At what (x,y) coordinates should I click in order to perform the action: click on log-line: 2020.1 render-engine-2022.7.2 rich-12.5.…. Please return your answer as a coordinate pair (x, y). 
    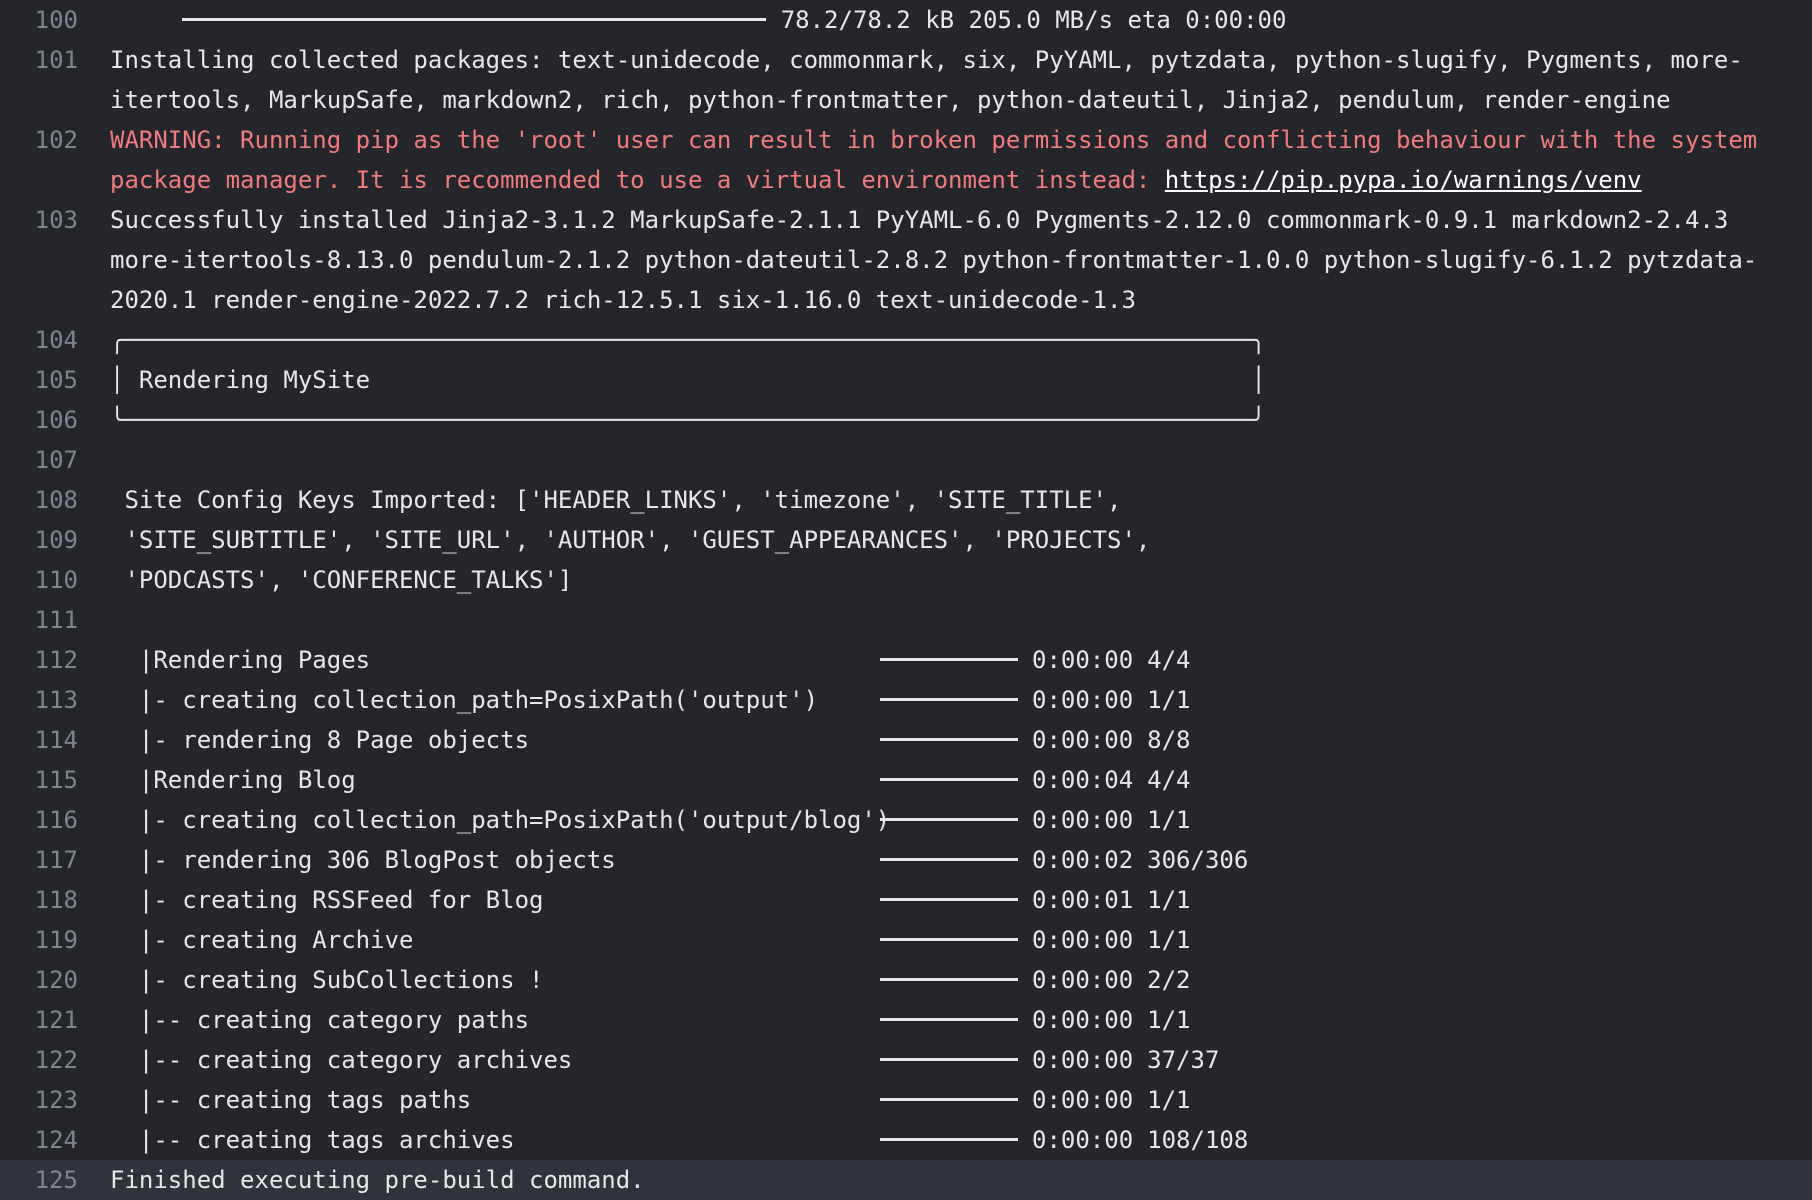
    Looking at the image, I should click on (906, 300).